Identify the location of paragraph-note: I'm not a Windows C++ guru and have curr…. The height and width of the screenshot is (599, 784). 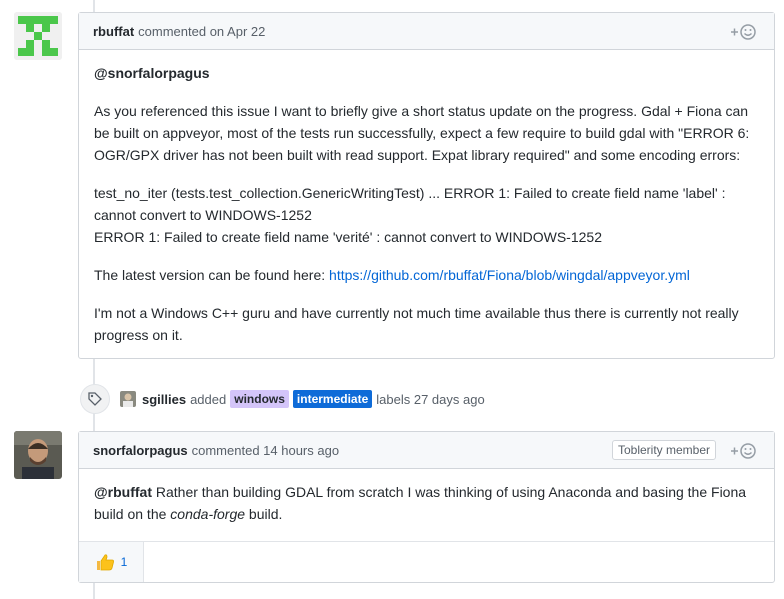
(416, 324).